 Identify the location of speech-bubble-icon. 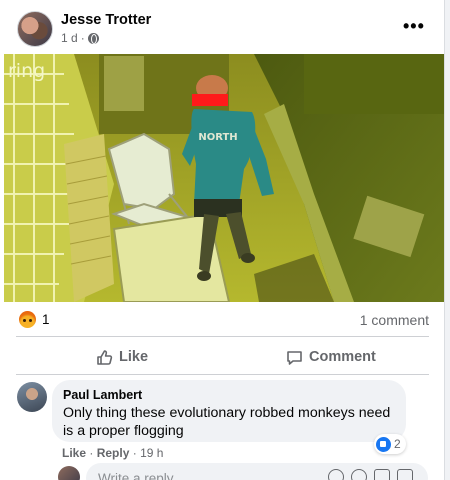
(294, 357).